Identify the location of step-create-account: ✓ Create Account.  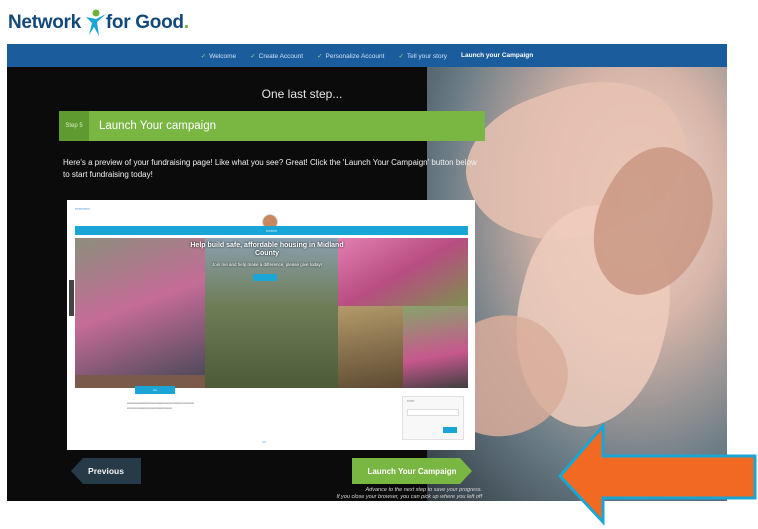
(276, 56).